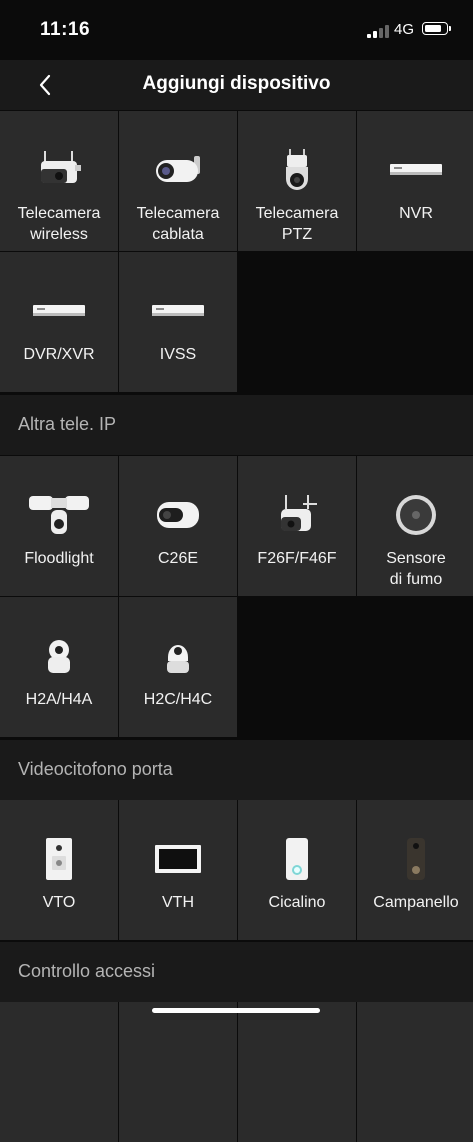  I want to click on device-grid-intercom: VTO VTH Cicalino Campanello, so click(236, 870).